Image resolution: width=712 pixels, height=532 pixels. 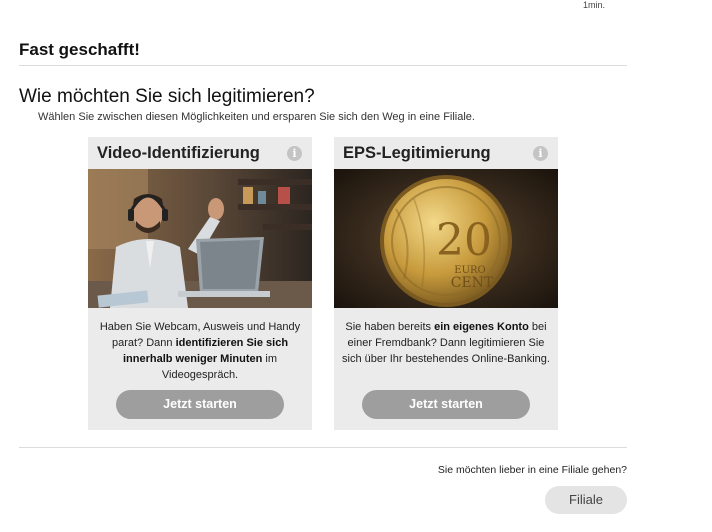 I want to click on coin-cent: CENT, so click(x=472, y=283).